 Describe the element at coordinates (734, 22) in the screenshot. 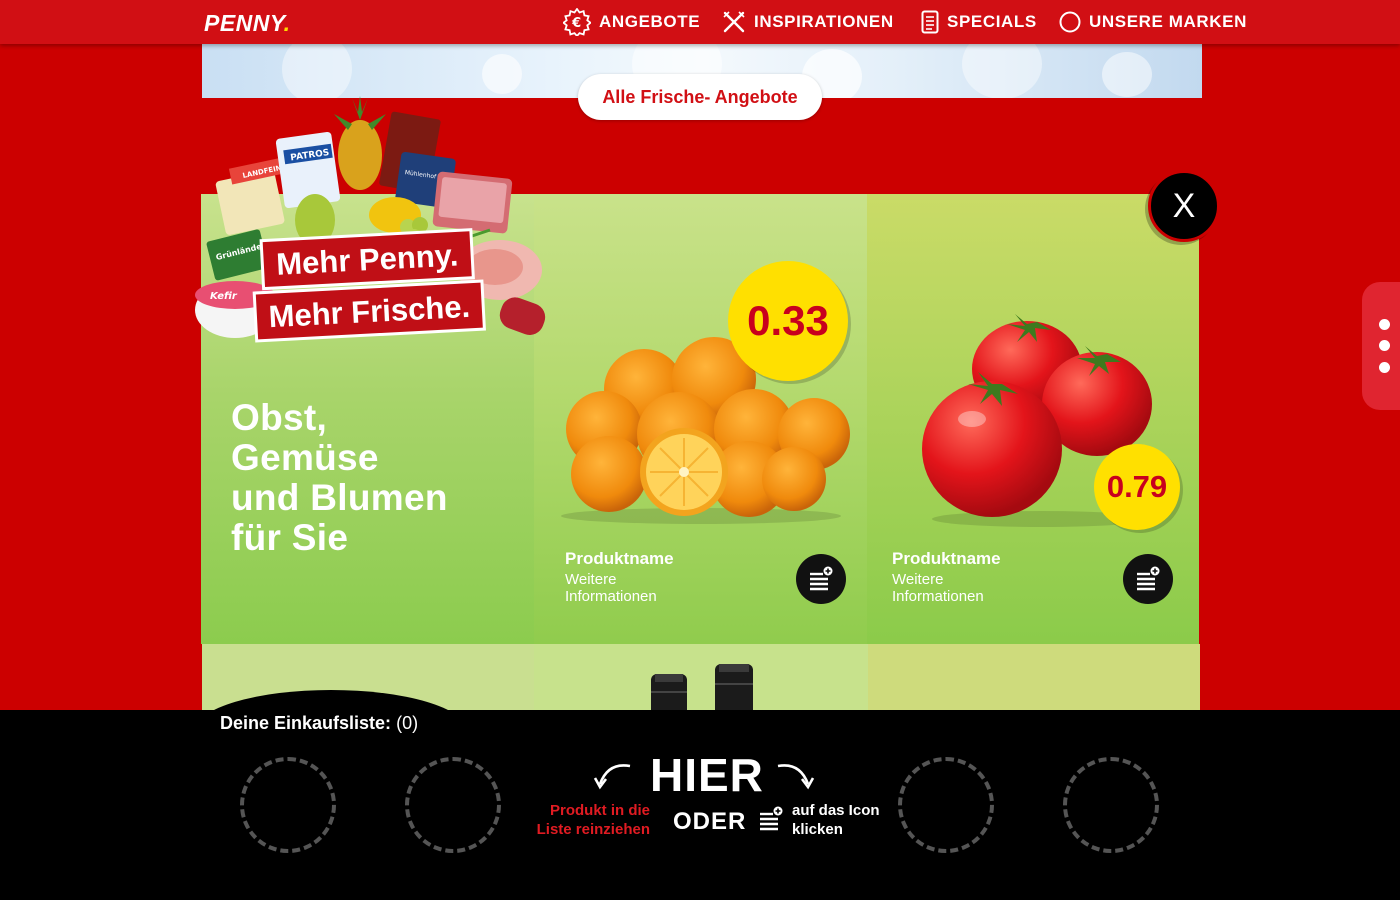

I see `fork-knife-icon` at that location.